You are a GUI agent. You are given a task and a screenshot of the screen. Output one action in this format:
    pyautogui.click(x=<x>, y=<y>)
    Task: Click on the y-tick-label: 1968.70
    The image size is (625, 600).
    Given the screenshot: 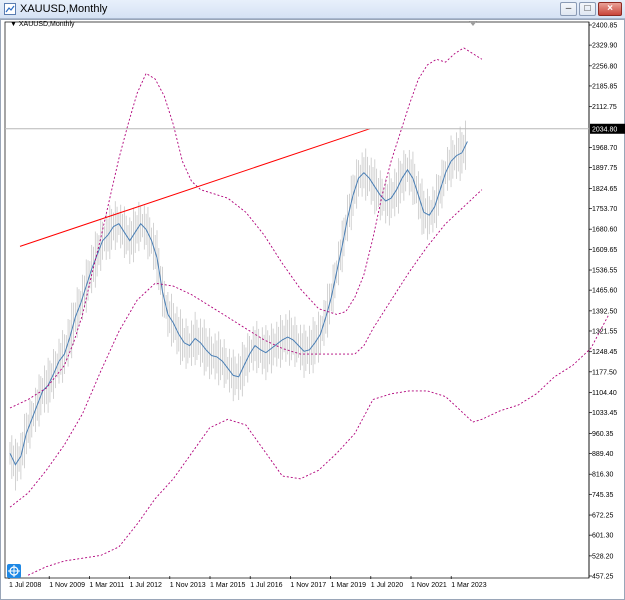 What is the action you would take?
    pyautogui.click(x=604, y=148)
    